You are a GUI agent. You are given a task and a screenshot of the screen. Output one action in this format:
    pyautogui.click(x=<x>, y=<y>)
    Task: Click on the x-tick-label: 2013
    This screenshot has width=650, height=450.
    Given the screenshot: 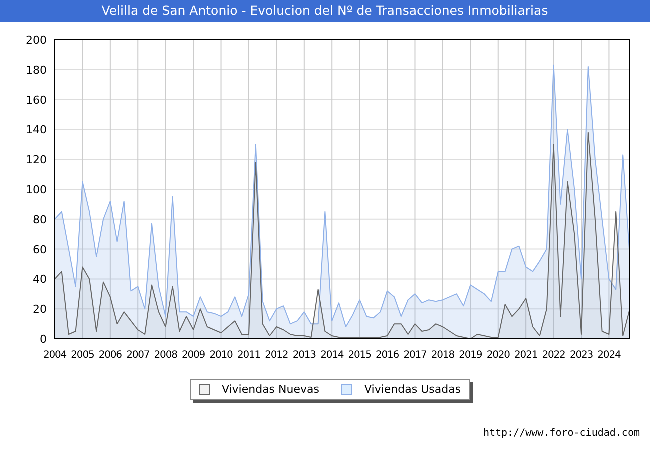 What is the action you would take?
    pyautogui.click(x=304, y=355)
    